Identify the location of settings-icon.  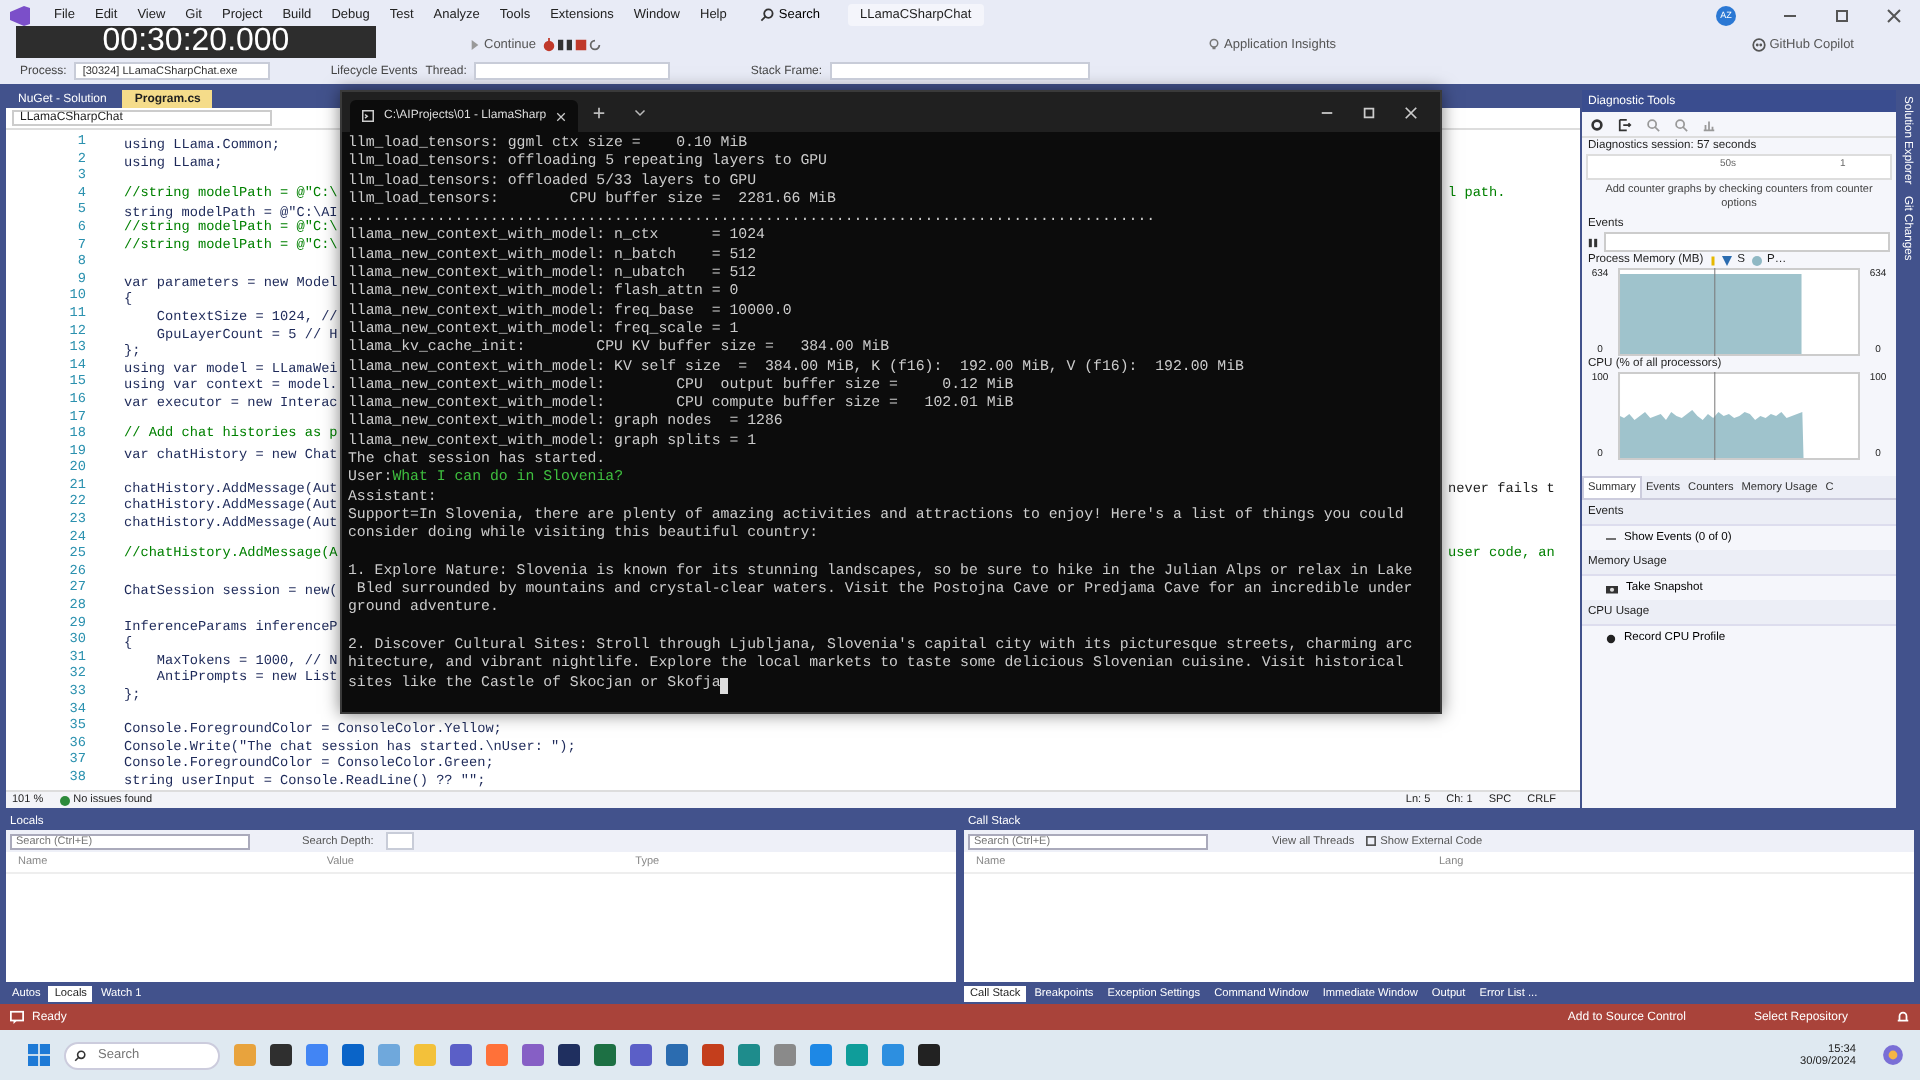
(1597, 124).